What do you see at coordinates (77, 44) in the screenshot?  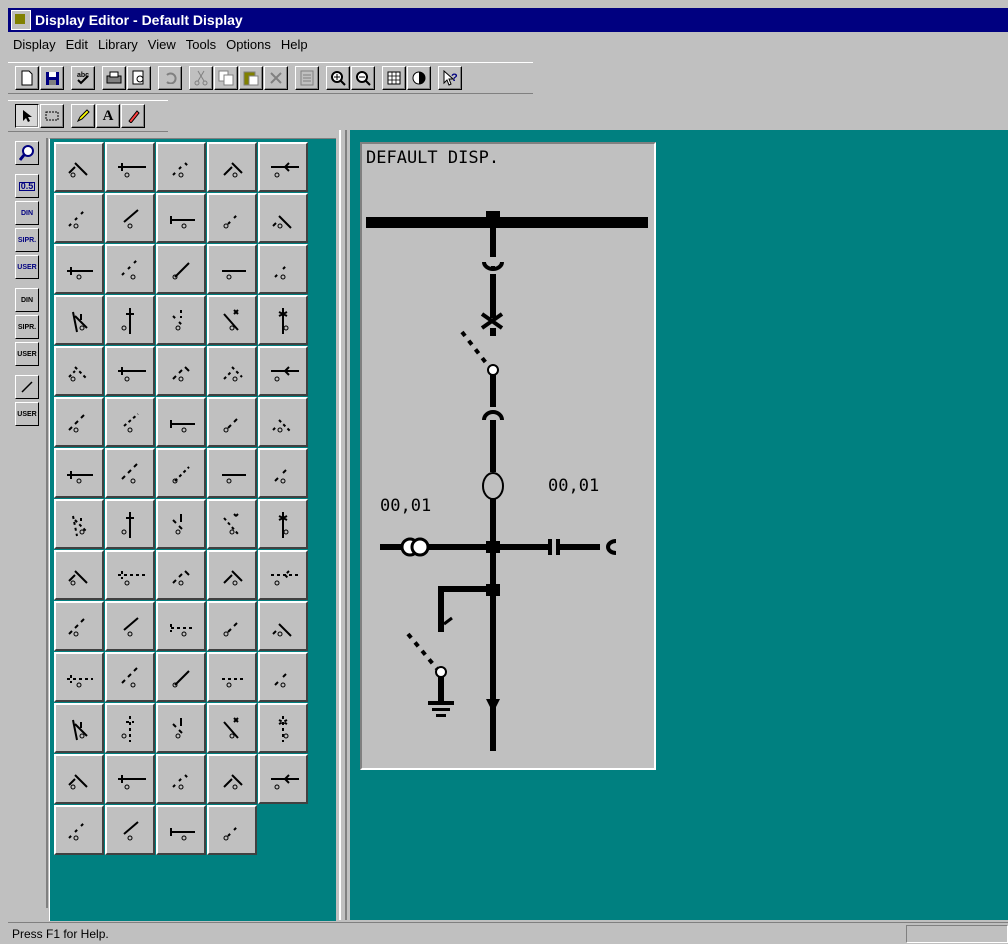 I see `menu-edit: Edit` at bounding box center [77, 44].